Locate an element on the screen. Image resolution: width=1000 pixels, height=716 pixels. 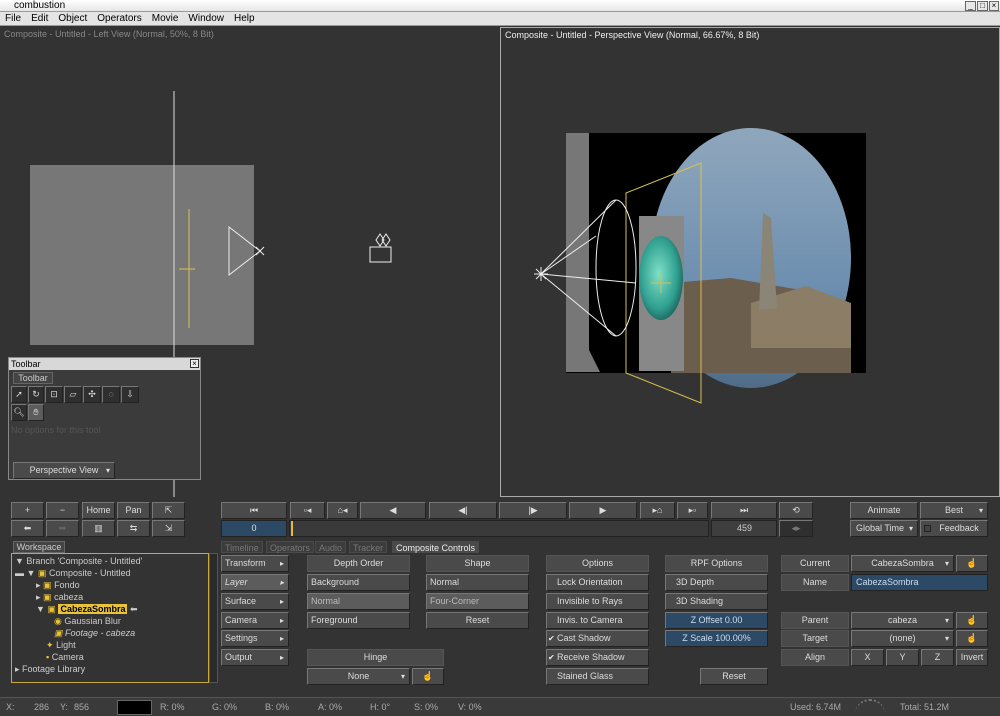
parent-pick-icon: ☝ is located at coordinates (972, 620).